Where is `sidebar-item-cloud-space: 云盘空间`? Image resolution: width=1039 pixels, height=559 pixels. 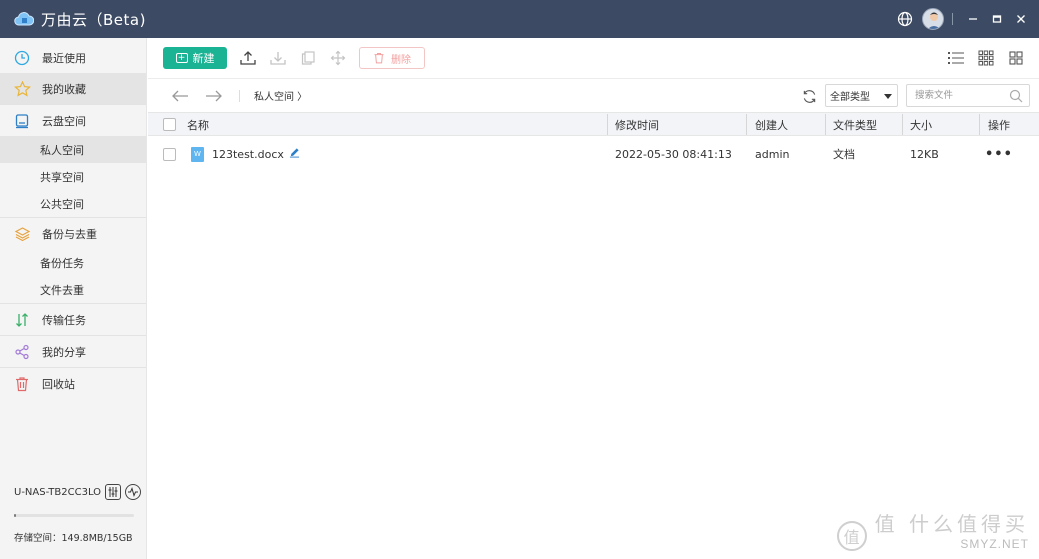 sidebar-item-cloud-space: 云盘空间 is located at coordinates (73, 120).